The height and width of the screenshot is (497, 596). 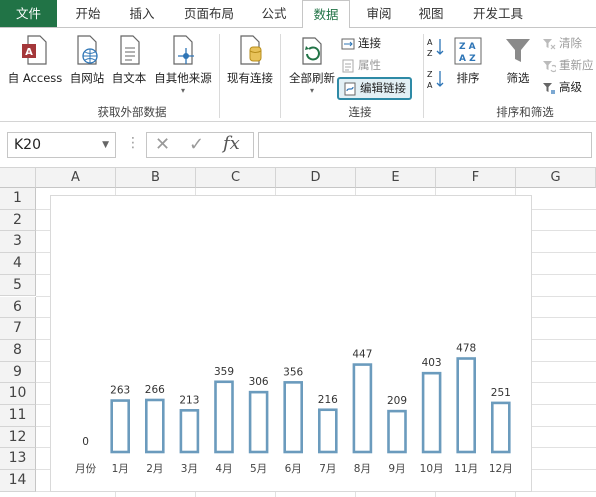 What do you see at coordinates (18, 372) in the screenshot?
I see `row-header-9: 9` at bounding box center [18, 372].